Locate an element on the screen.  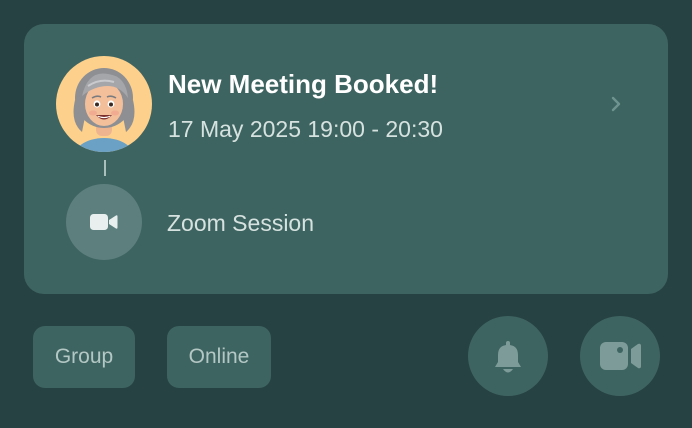
video-call-button is located at coordinates (620, 356).